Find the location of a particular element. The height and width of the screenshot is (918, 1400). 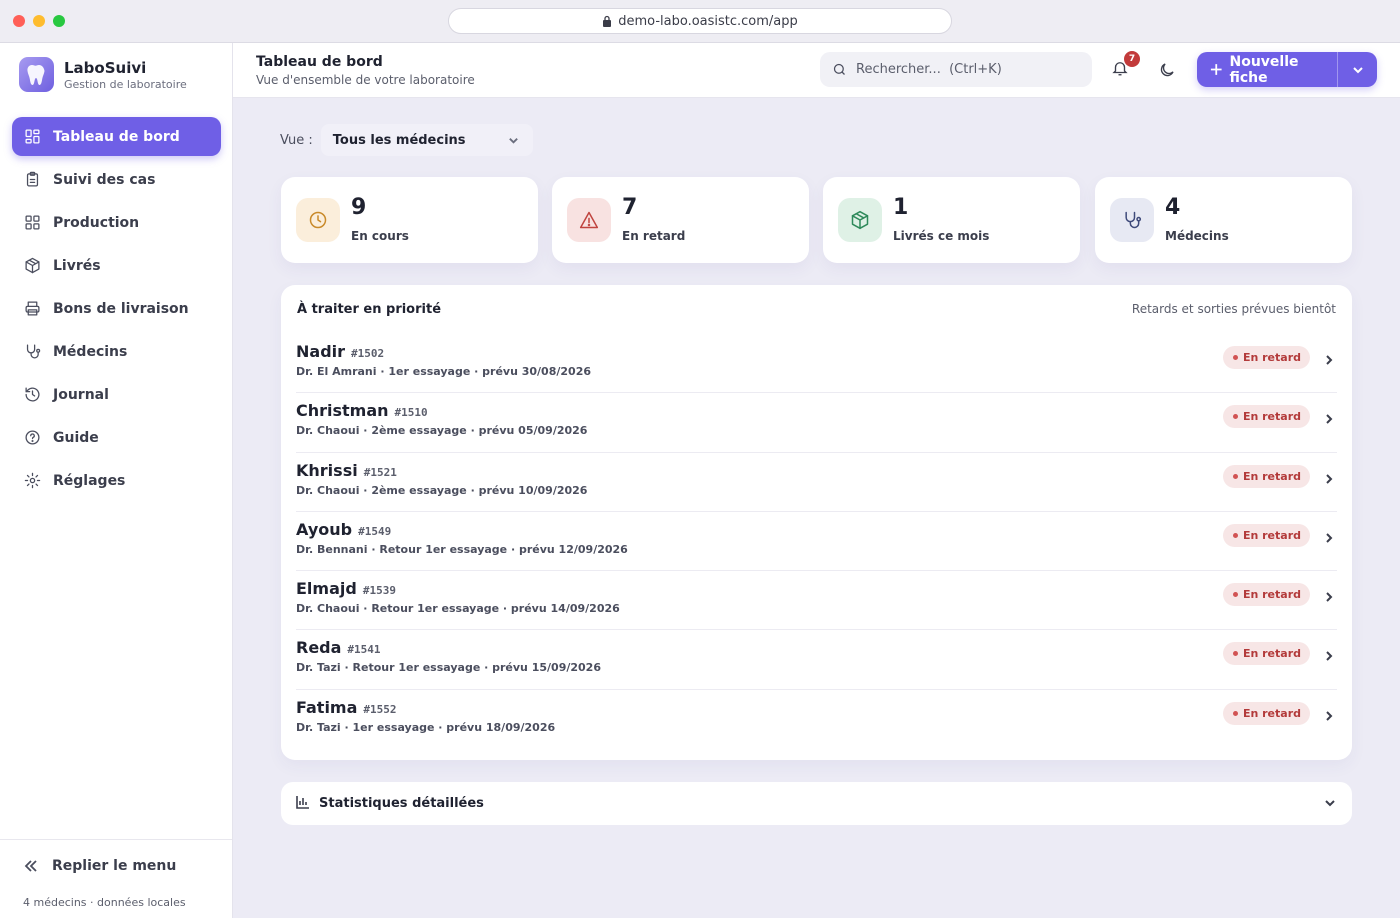

stat-value: 9 is located at coordinates (359, 207).